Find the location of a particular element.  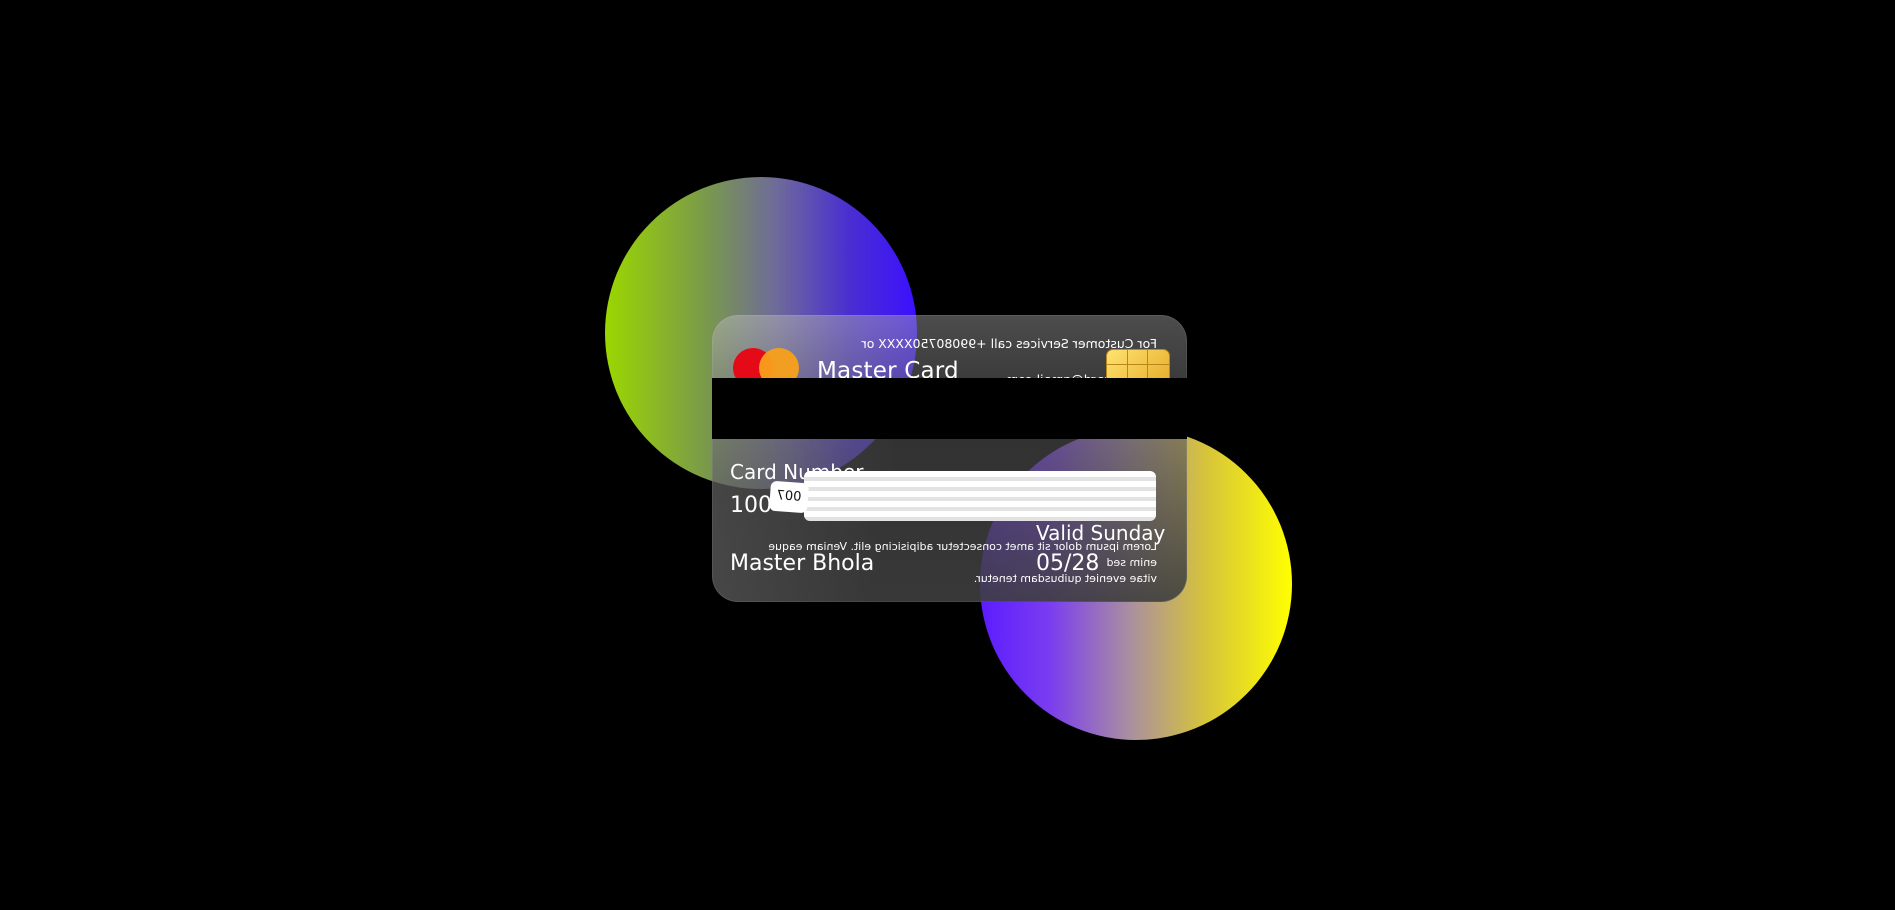

card-expiry: 05/28 is located at coordinates (1068, 563).